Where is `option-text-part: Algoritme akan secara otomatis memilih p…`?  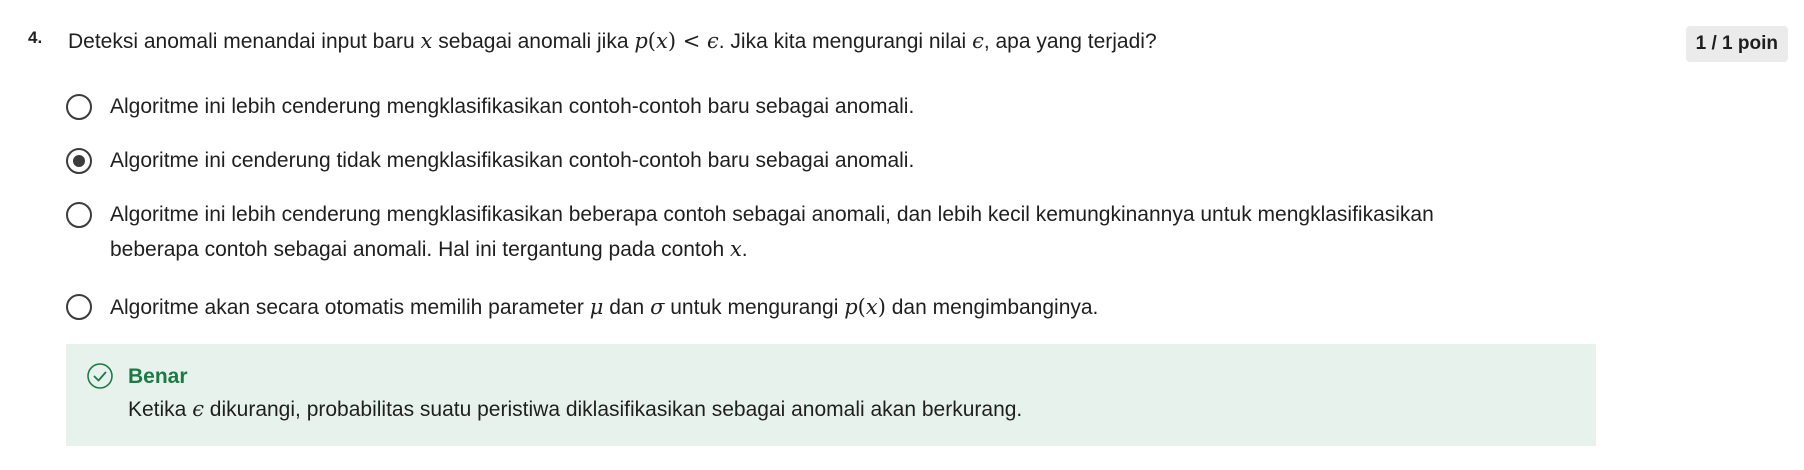 option-text-part: Algoritme akan secara otomatis memilih p… is located at coordinates (350, 307).